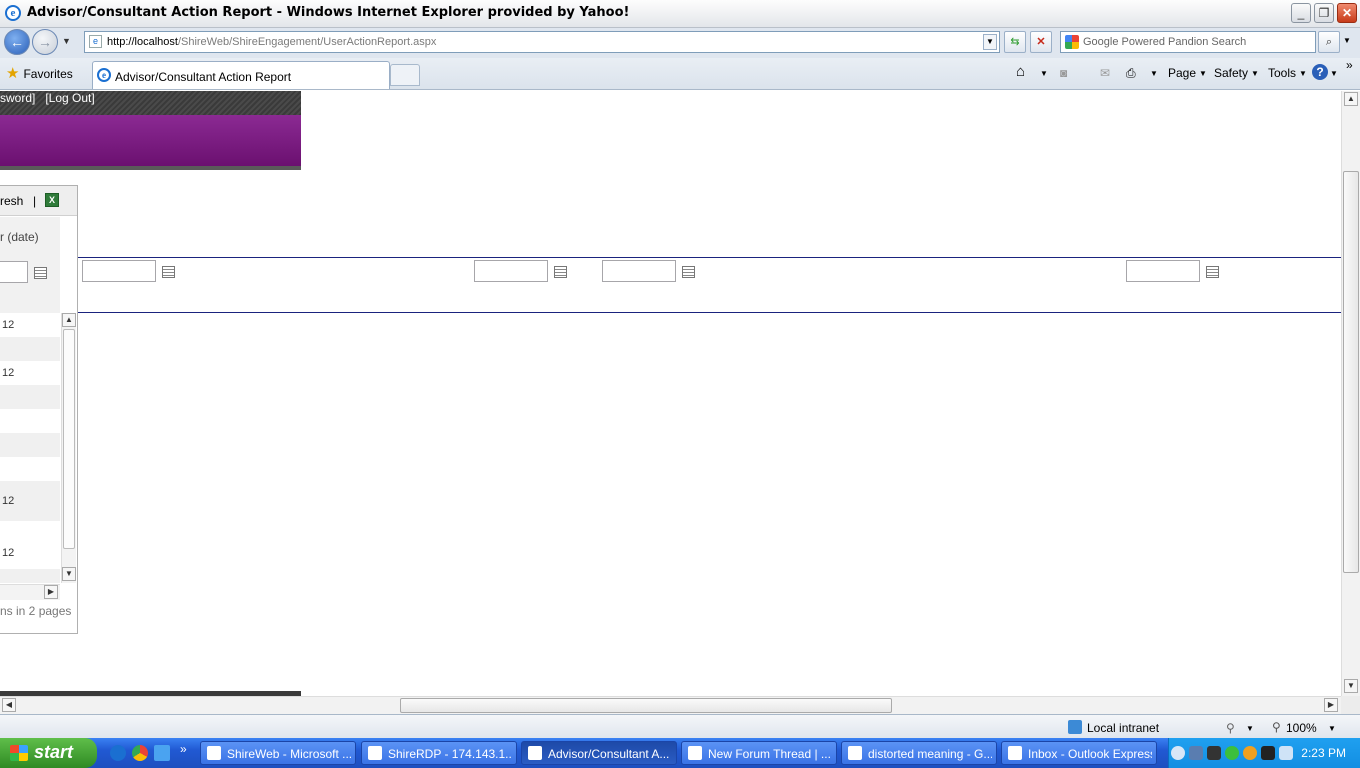 The width and height of the screenshot is (1360, 768). I want to click on ie-logo-icon: e, so click(13, 13).